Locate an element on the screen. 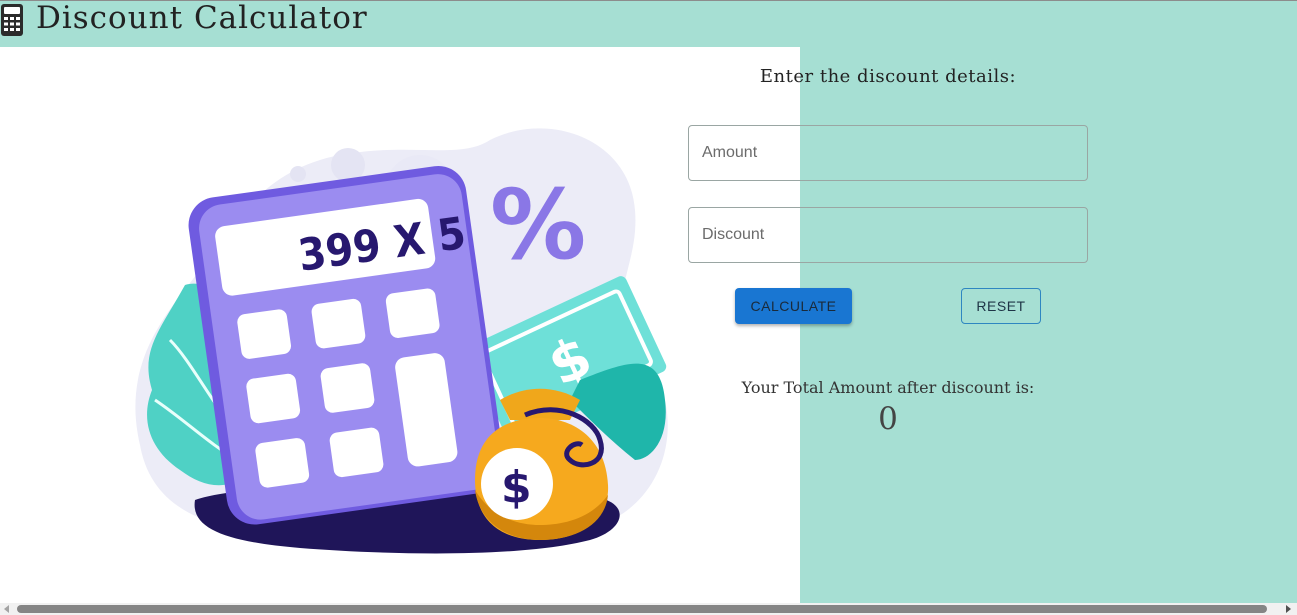  form-heading: Enter the discount details: is located at coordinates (888, 76).